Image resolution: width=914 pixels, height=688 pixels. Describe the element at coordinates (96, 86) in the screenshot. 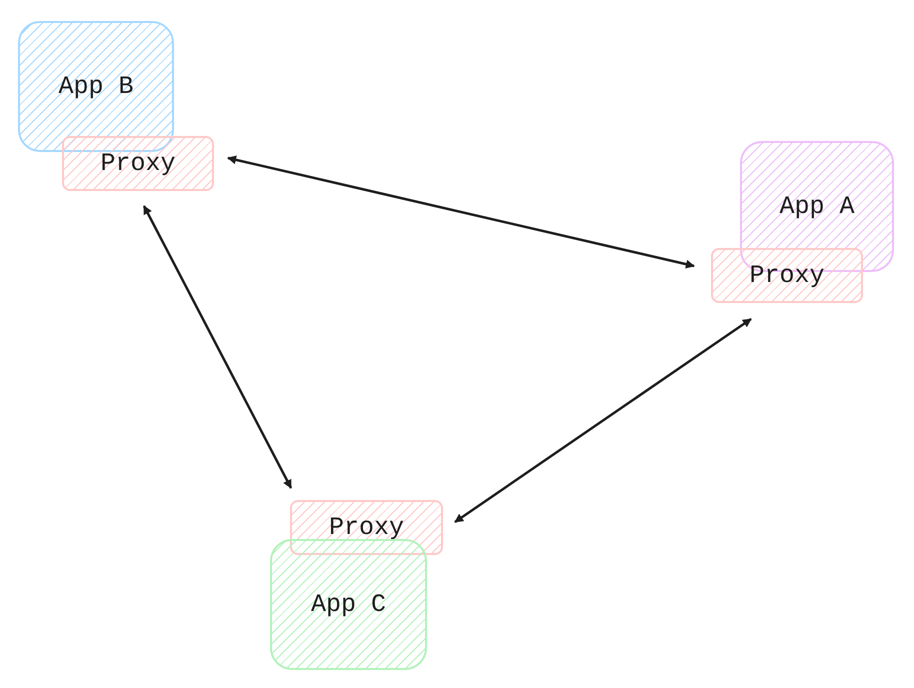

I see `app-box: App B` at that location.